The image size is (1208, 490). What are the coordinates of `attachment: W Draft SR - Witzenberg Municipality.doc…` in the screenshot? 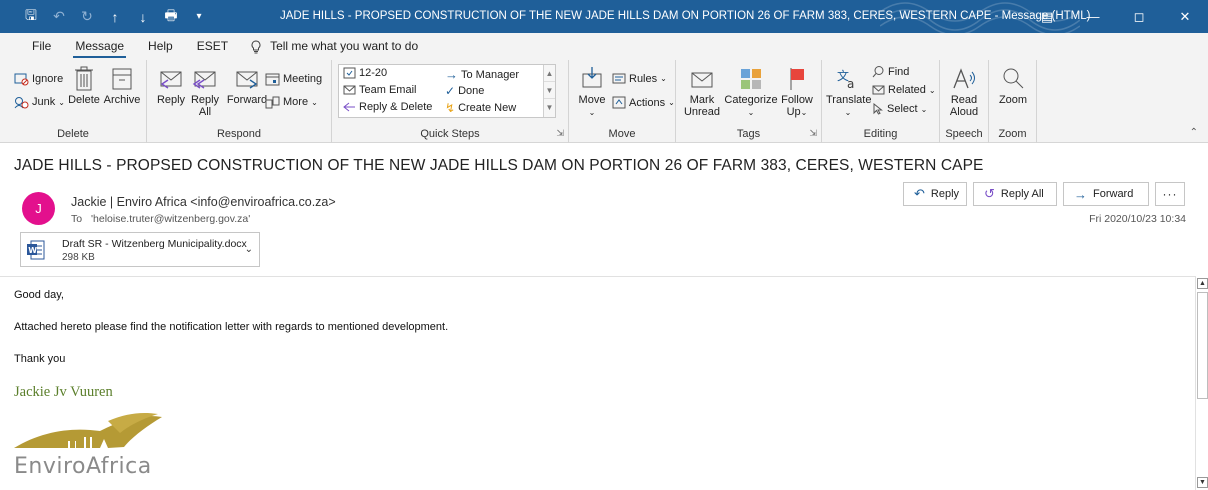 It's located at (140, 249).